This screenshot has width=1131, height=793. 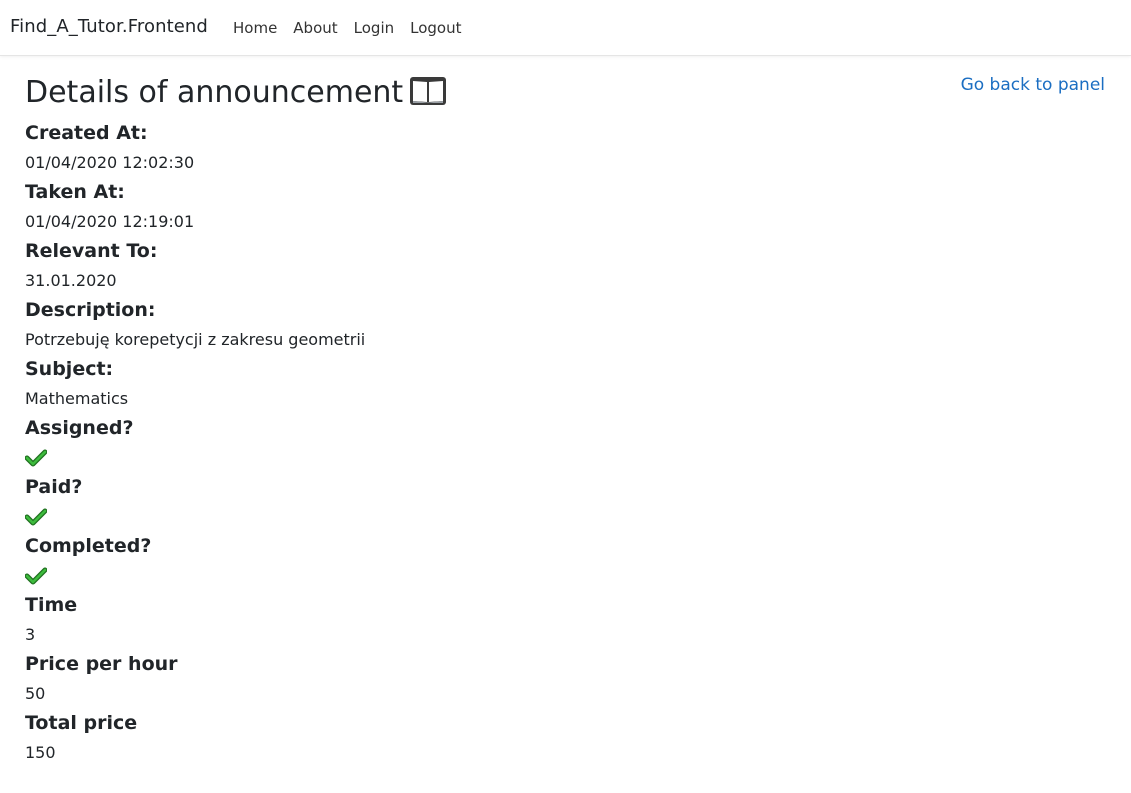 What do you see at coordinates (75, 192) in the screenshot?
I see `taken-at-label: Taken At:` at bounding box center [75, 192].